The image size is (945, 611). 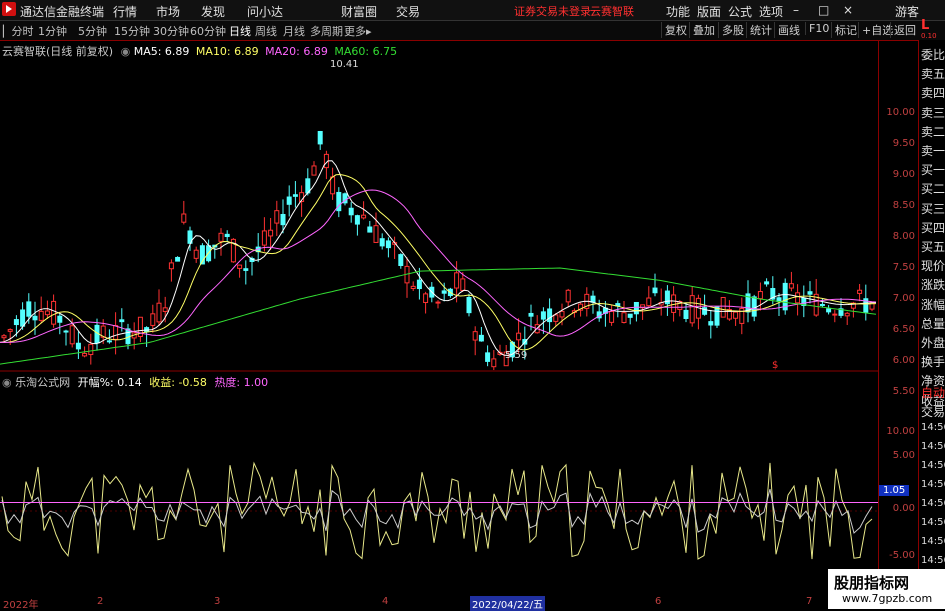 I want to click on quote-field-5: 卖一, so click(x=933, y=151).